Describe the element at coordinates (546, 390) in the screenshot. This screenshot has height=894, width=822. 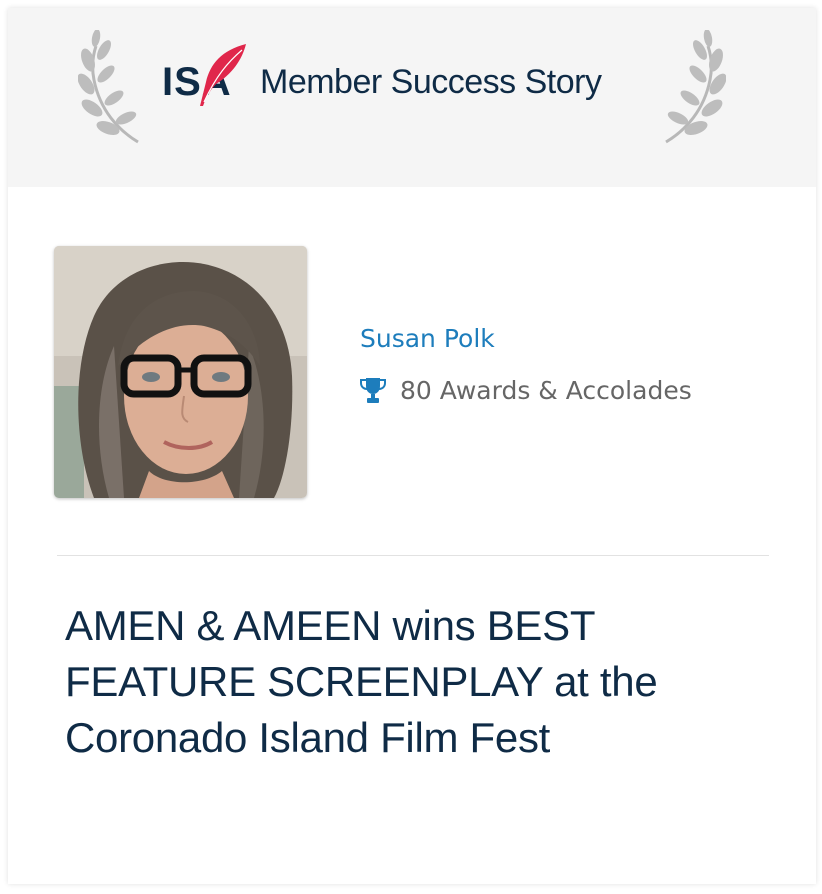
I see `awards-count: 80 Awards & Accolades` at that location.